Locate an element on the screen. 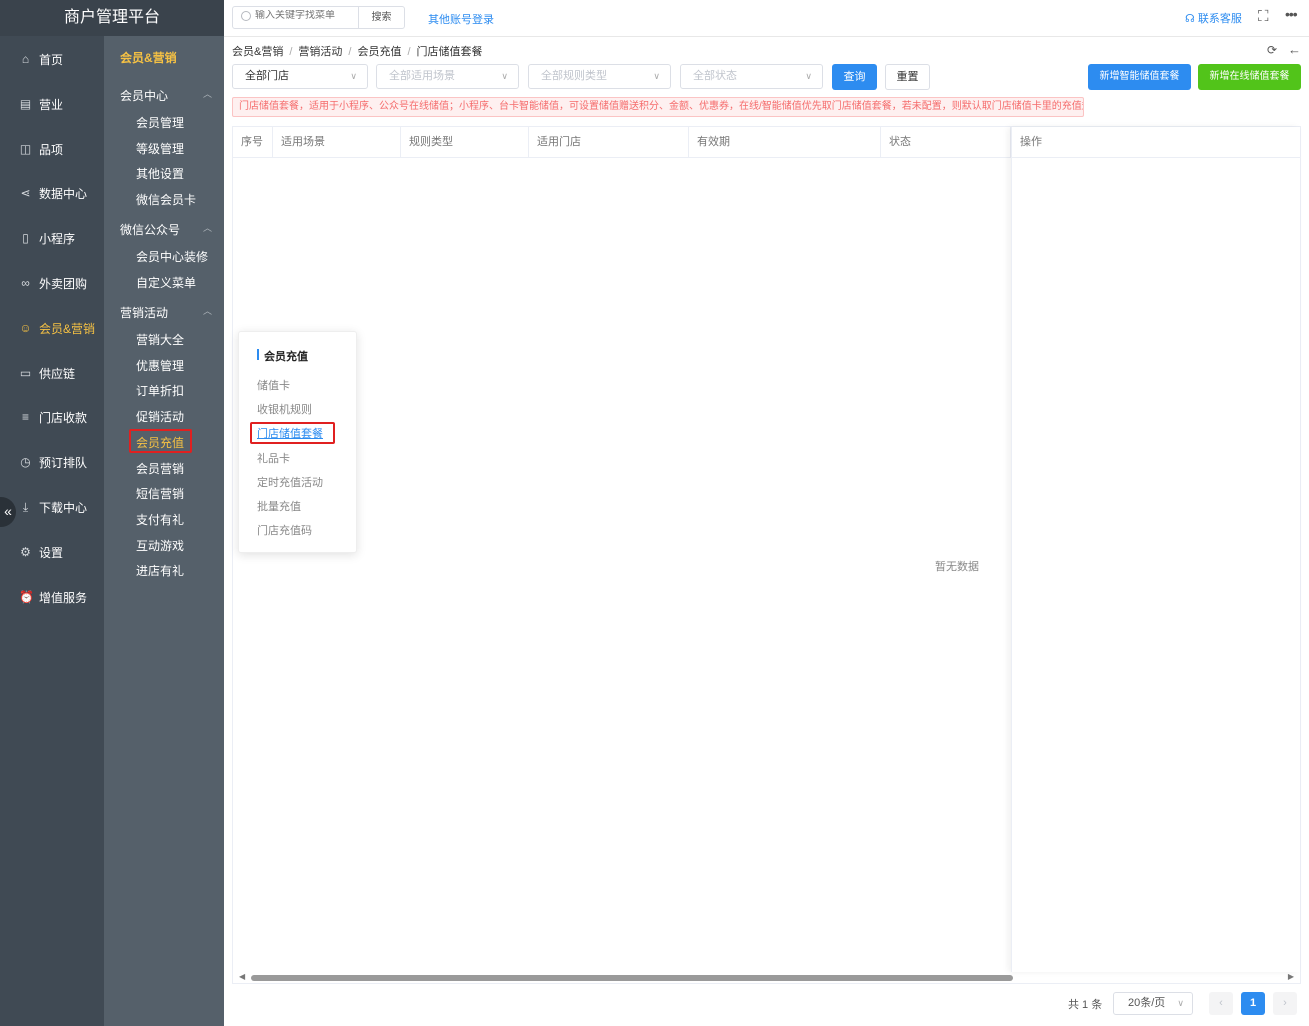 This screenshot has height=1026, width=1309. fullscreen-icon: ⛶ is located at coordinates (1263, 16).